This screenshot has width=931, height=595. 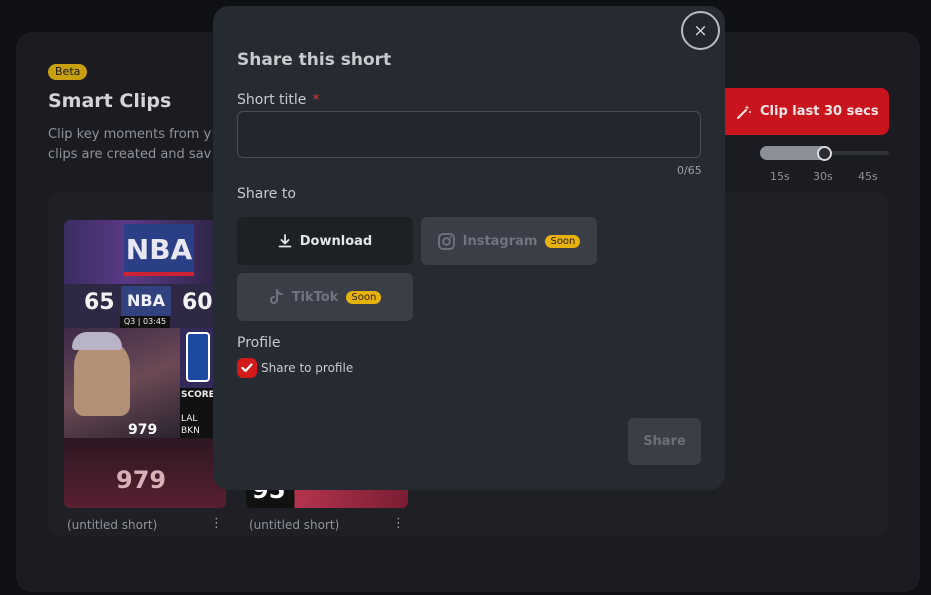 What do you see at coordinates (285, 241) in the screenshot?
I see `download-icon` at bounding box center [285, 241].